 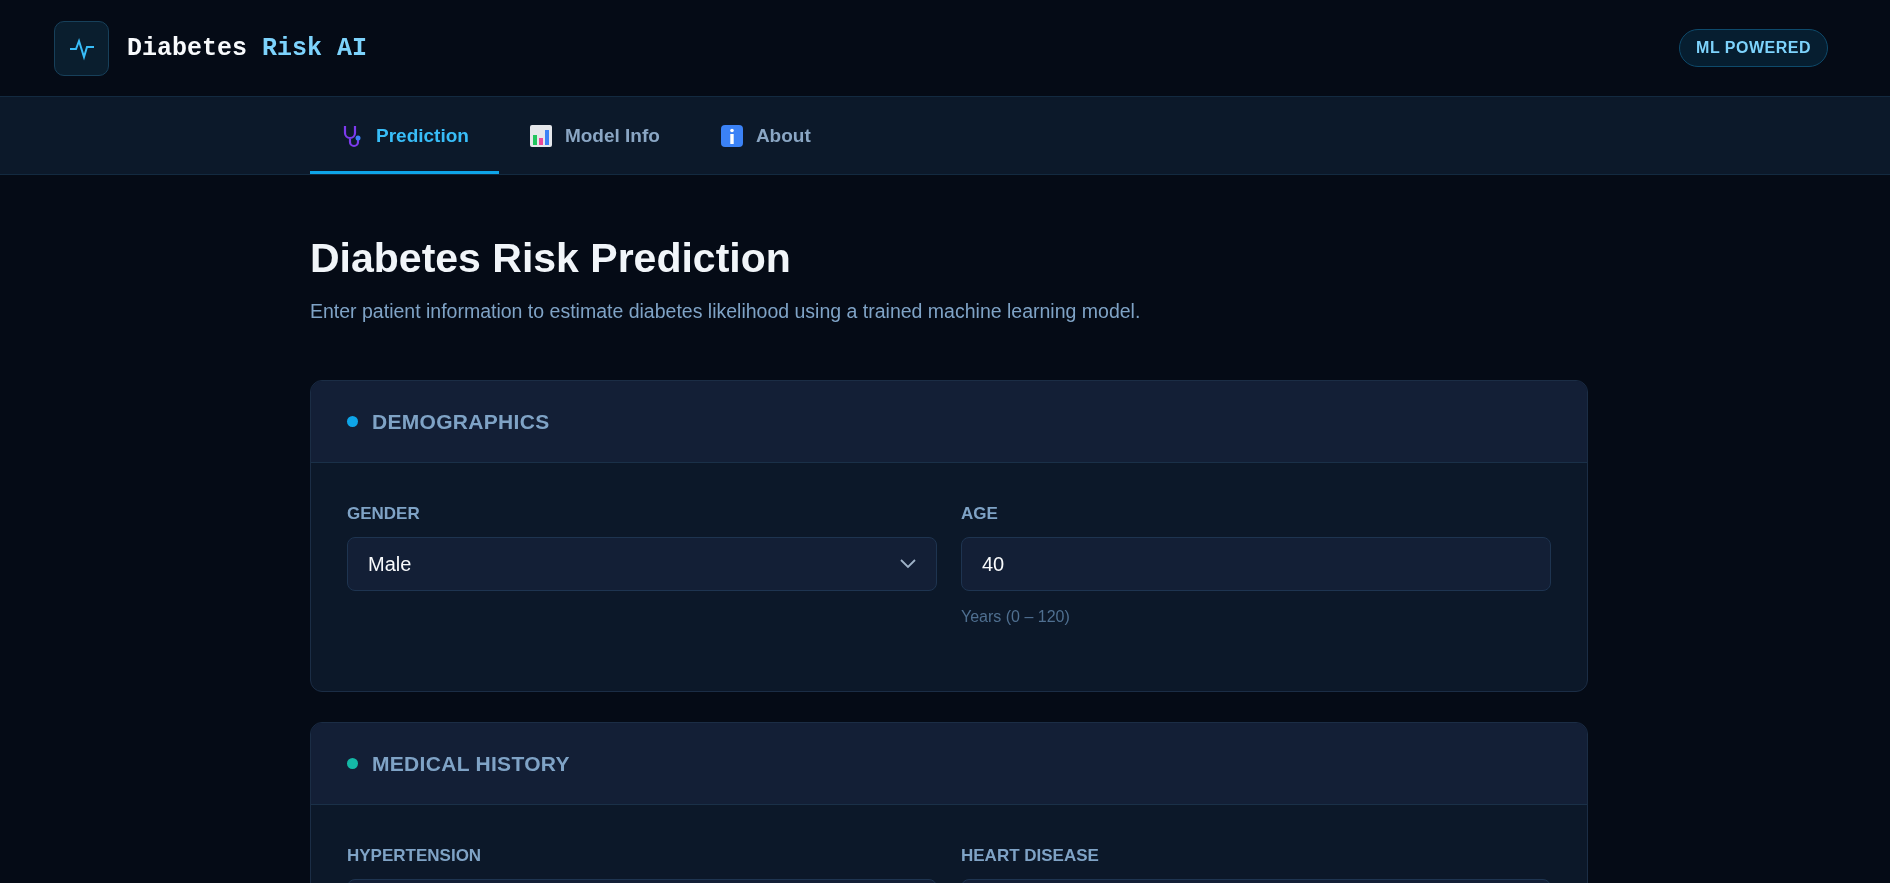 What do you see at coordinates (594, 135) in the screenshot?
I see `nav-tab: Model Info` at bounding box center [594, 135].